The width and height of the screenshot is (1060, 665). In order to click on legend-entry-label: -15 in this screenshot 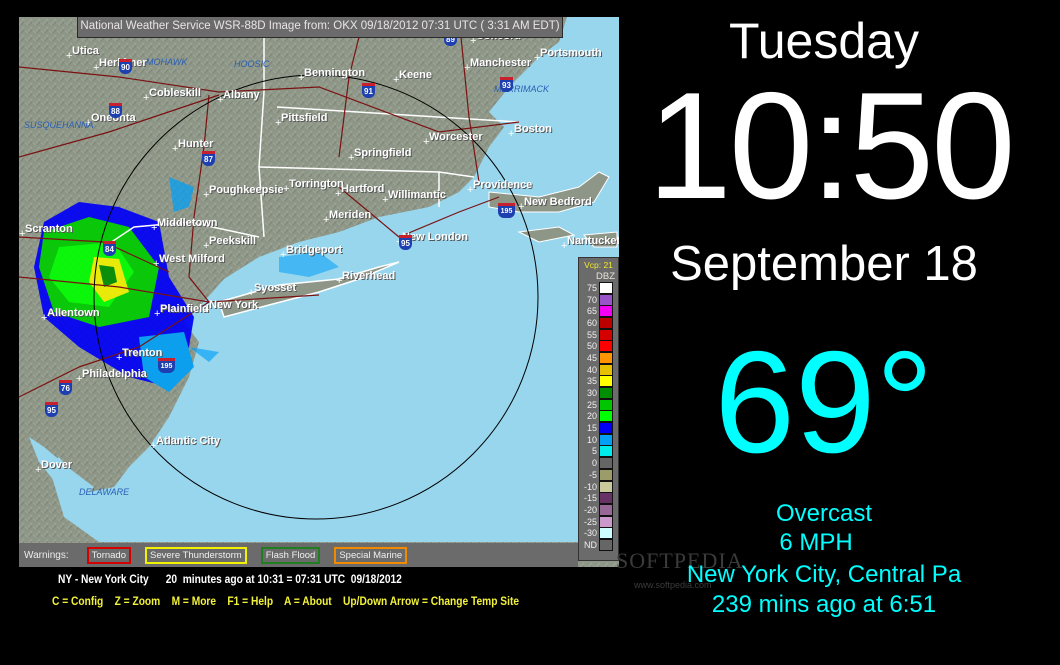, I will do `click(590, 498)`.